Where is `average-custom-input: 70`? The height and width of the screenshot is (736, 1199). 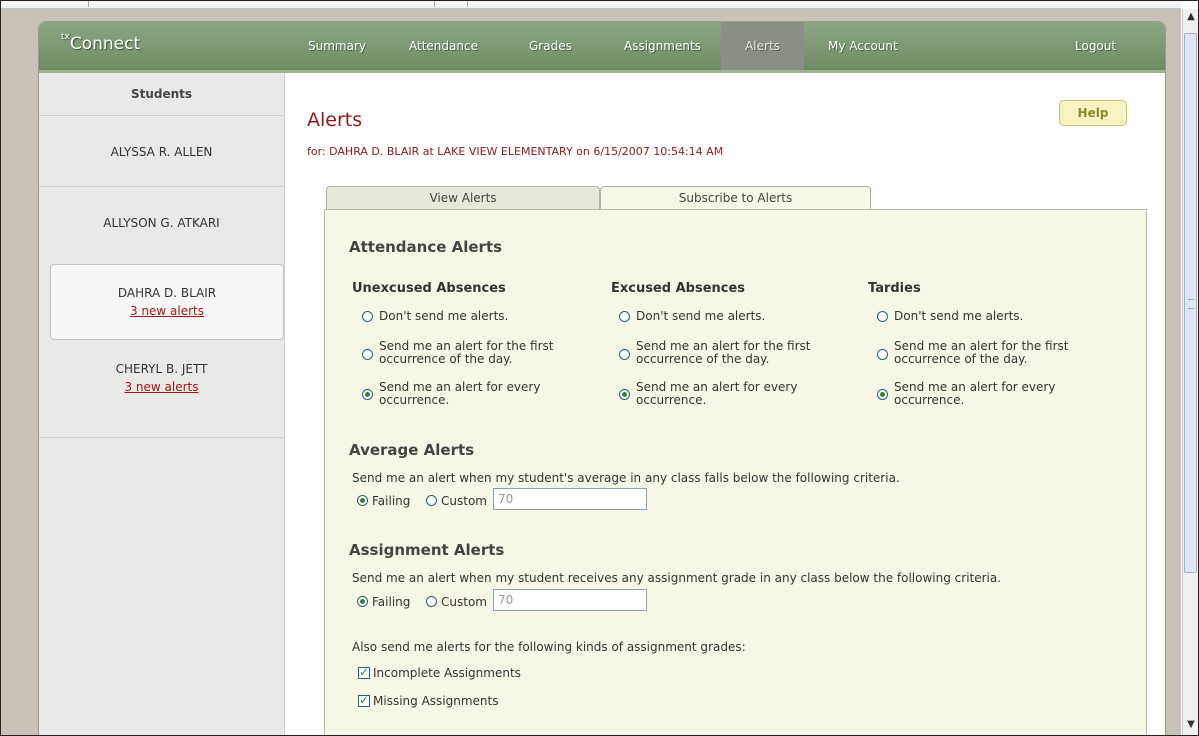 average-custom-input: 70 is located at coordinates (570, 499).